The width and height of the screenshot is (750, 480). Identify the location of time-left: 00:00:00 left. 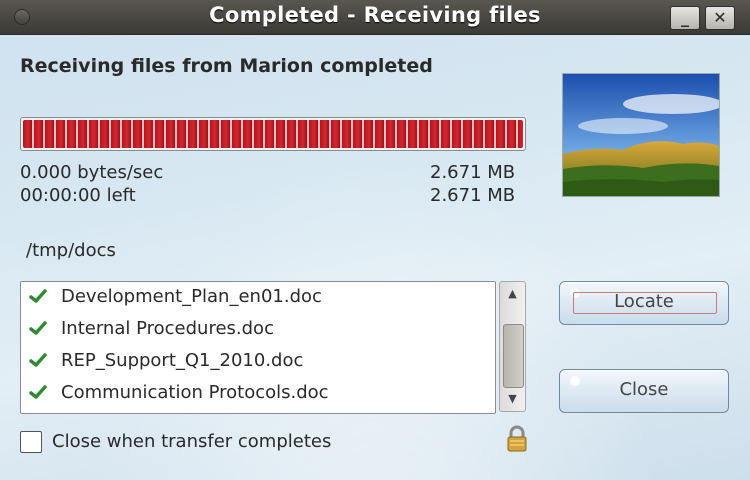
(78, 195).